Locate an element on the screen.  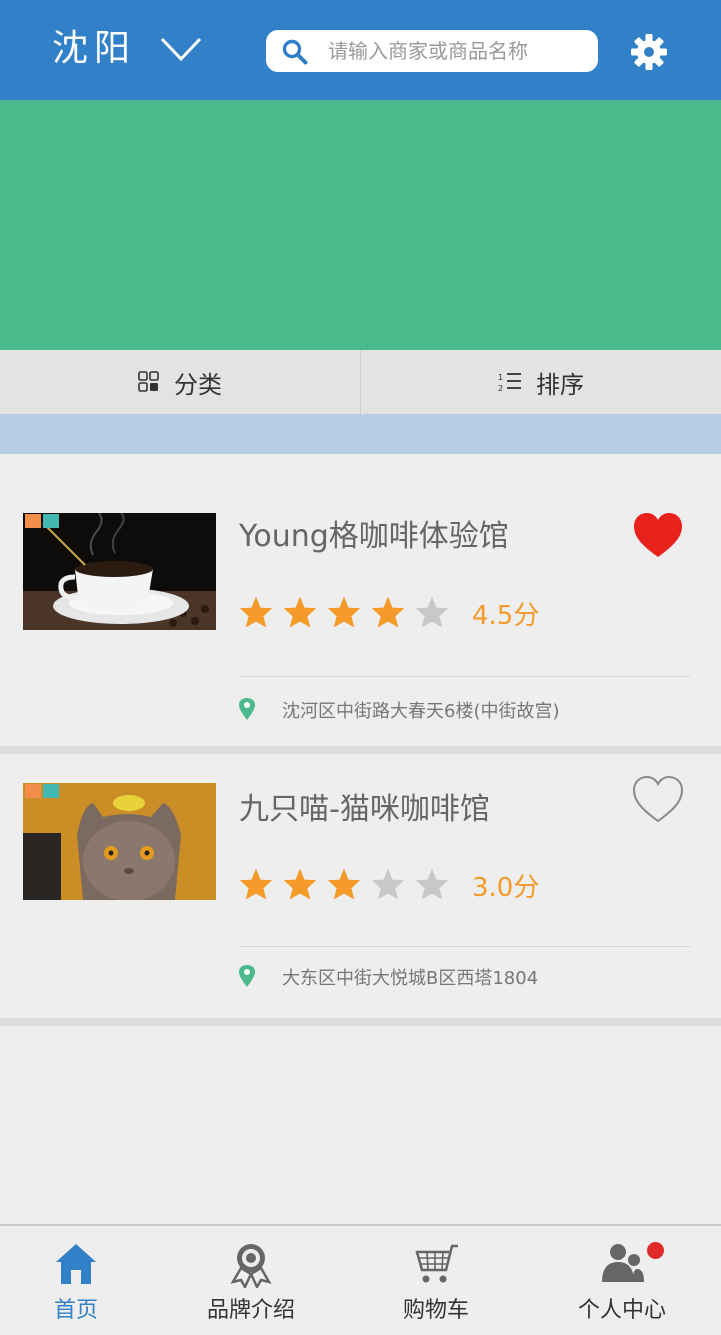
sort-filter-button: 1 2 排序 is located at coordinates (540, 382).